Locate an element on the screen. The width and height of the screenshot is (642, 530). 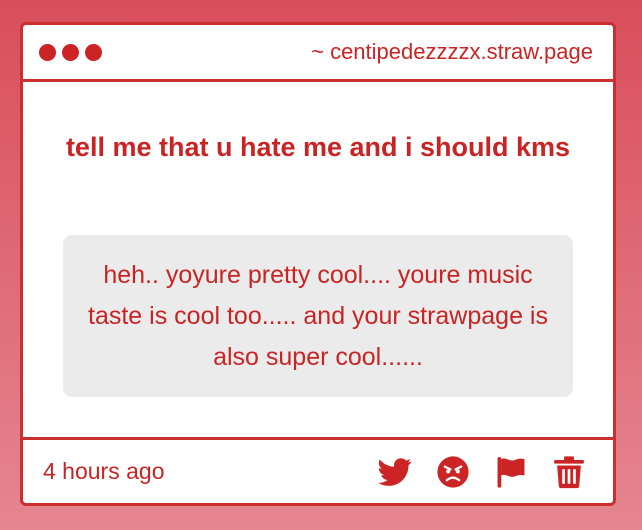
trash-icon is located at coordinates (569, 471).